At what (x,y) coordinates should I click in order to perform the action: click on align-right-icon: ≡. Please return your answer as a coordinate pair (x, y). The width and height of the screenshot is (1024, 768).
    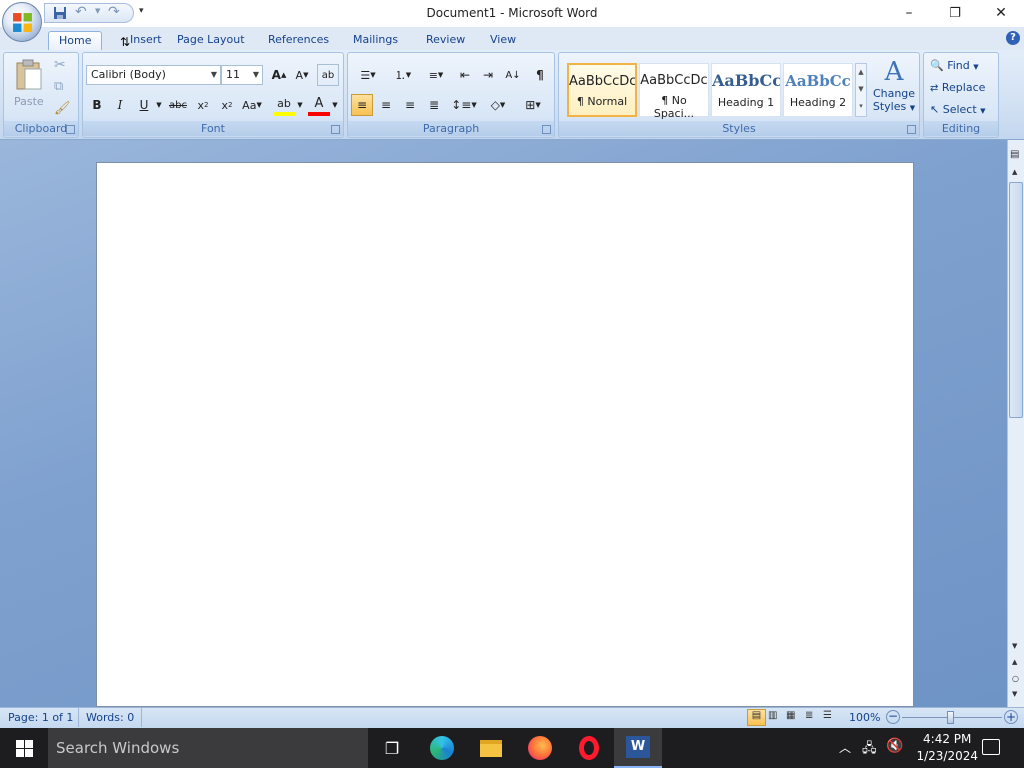
    Looking at the image, I should click on (410, 105).